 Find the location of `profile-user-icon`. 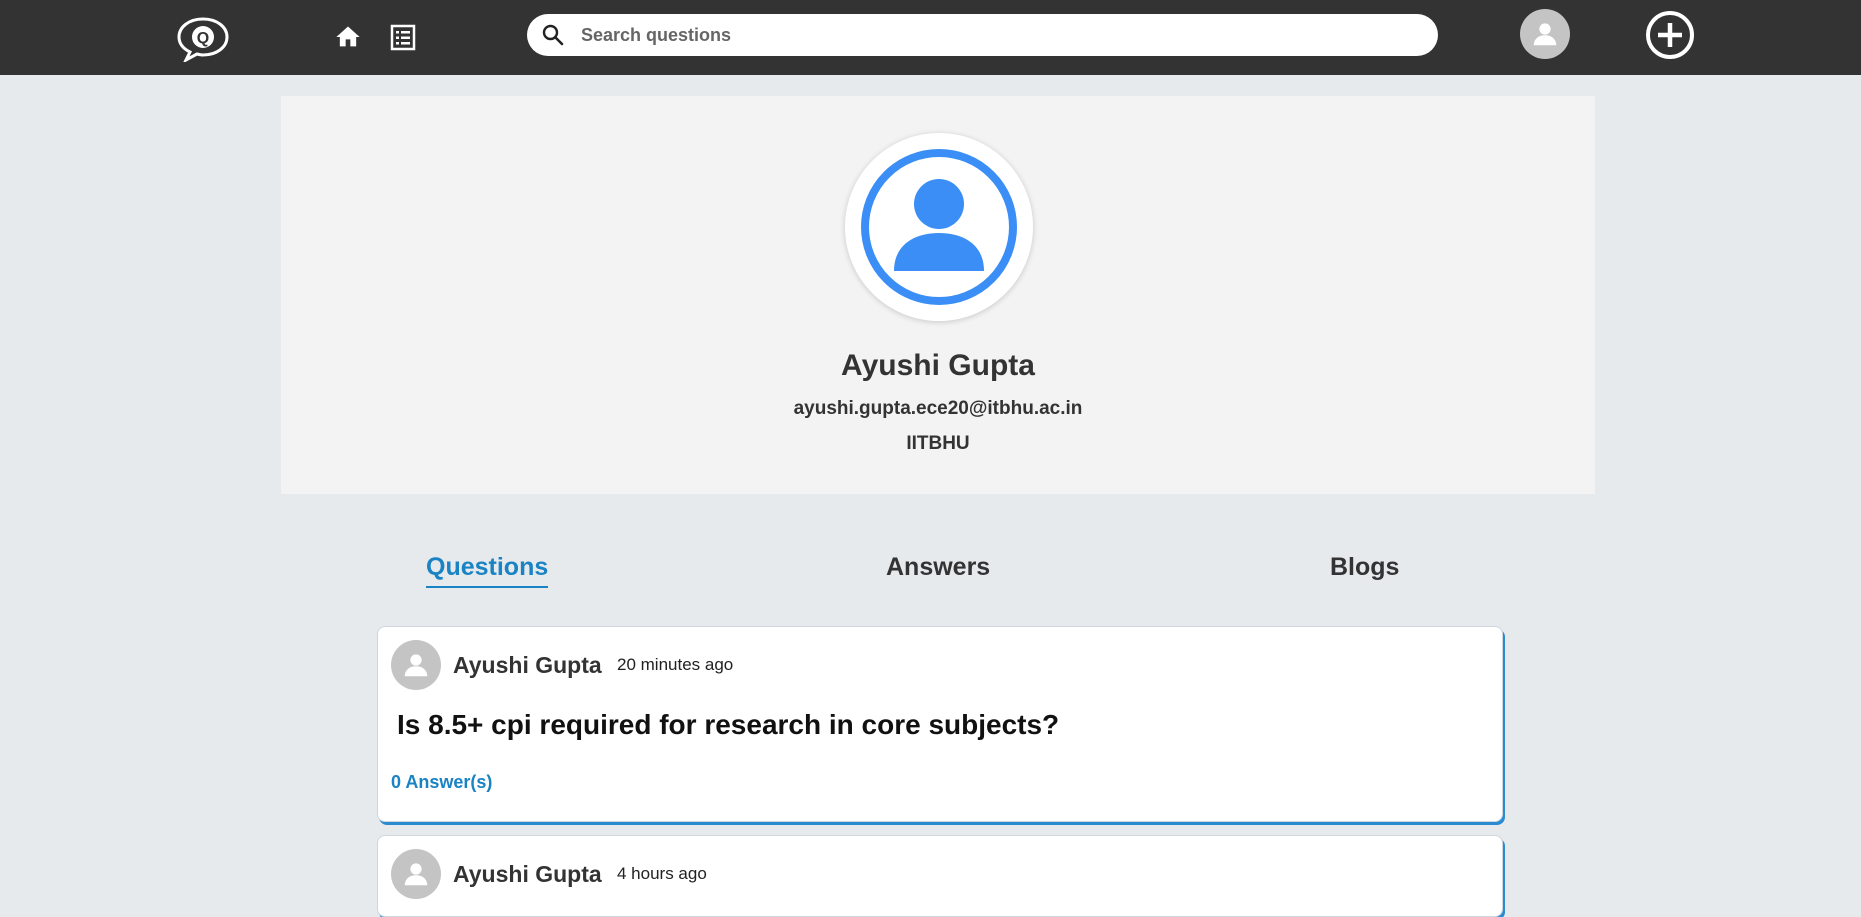

profile-user-icon is located at coordinates (939, 227).